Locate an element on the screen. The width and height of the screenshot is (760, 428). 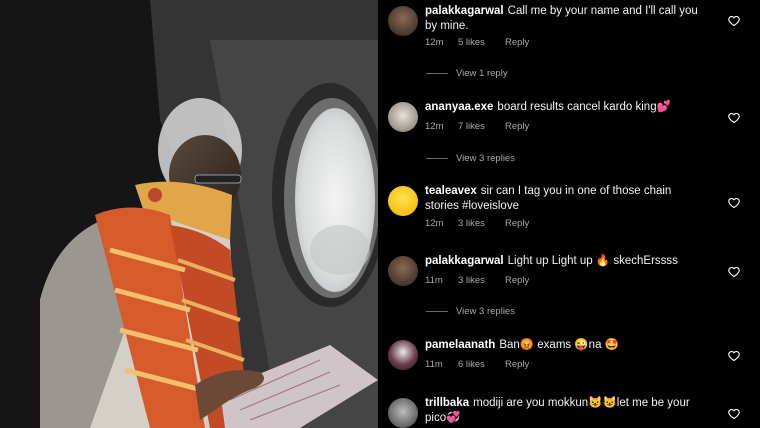
view-replies-label: View 1 reply is located at coordinates (482, 73).